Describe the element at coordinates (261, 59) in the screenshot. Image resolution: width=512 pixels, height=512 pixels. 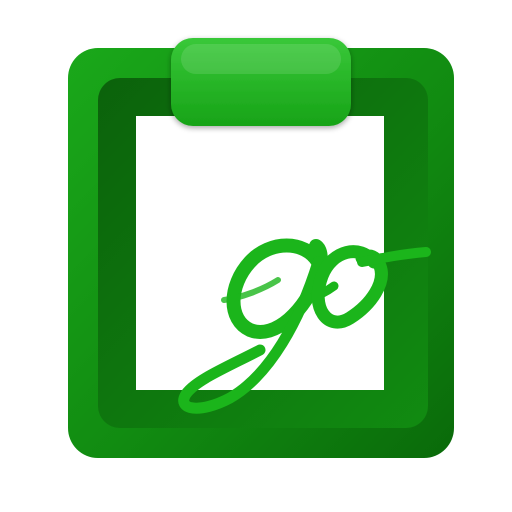
I see `clipboard-clip-highlight` at that location.